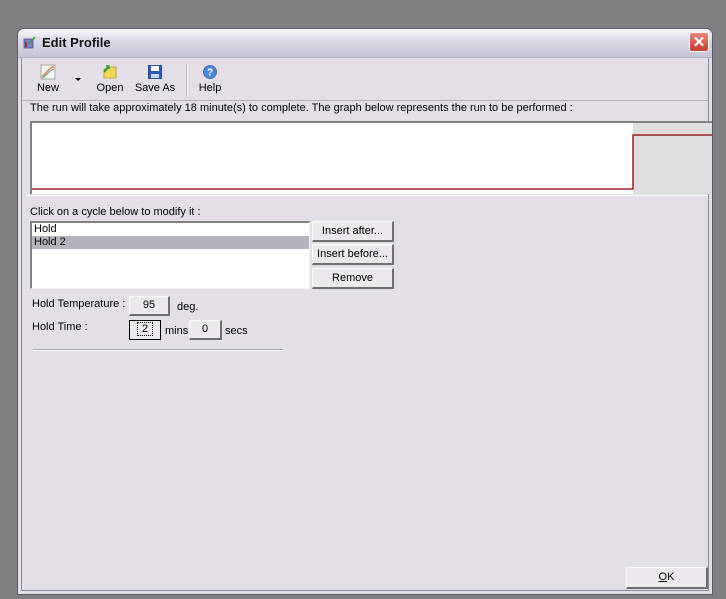  Describe the element at coordinates (372, 162) in the screenshot. I see `temperature-profile-line` at that location.